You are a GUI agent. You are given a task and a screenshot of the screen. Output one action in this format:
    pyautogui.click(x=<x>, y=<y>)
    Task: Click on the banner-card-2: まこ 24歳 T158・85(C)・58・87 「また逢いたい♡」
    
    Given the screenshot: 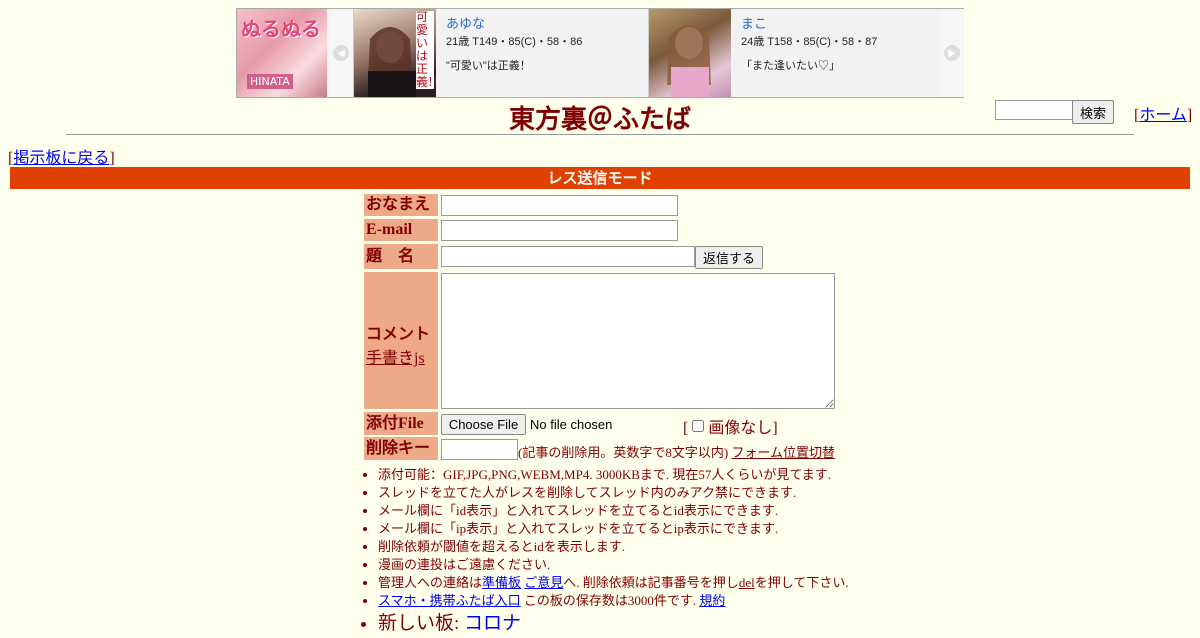 What is the action you would take?
    pyautogui.click(x=795, y=53)
    